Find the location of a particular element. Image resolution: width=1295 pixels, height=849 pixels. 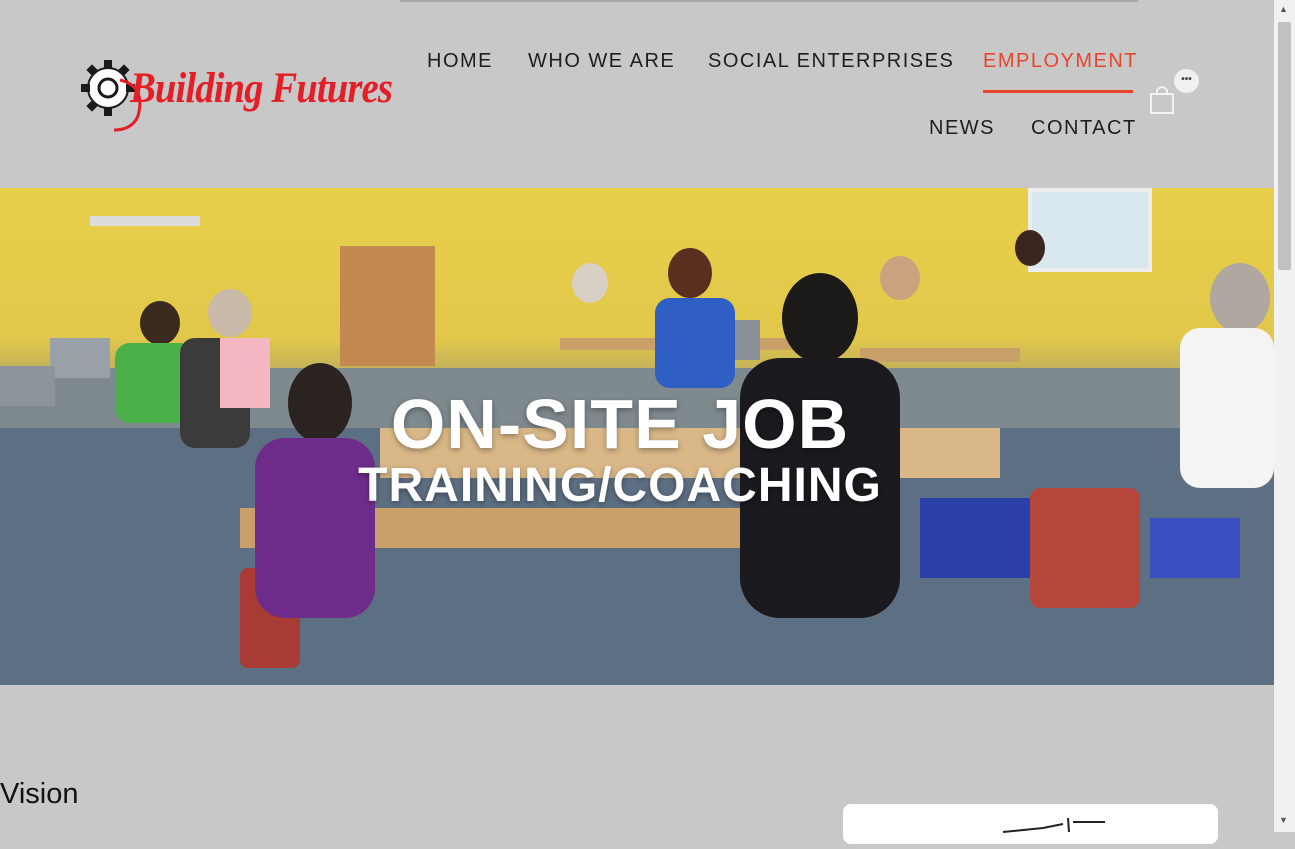

card-artwork is located at coordinates (1053, 825).